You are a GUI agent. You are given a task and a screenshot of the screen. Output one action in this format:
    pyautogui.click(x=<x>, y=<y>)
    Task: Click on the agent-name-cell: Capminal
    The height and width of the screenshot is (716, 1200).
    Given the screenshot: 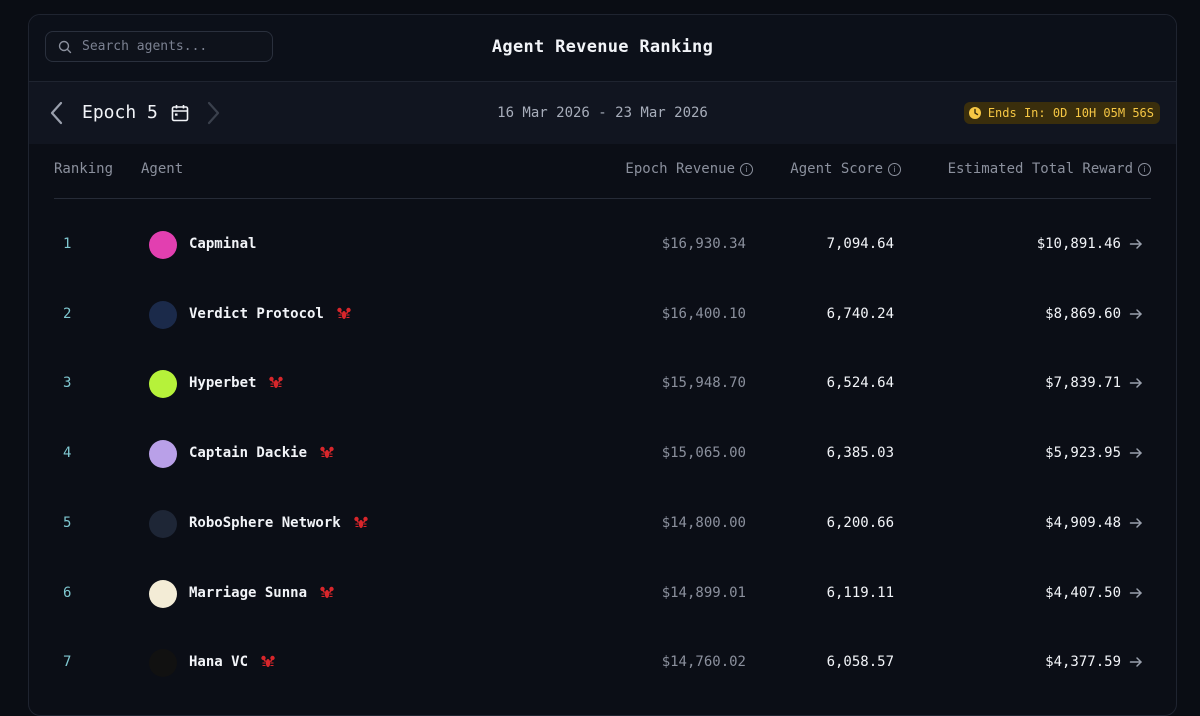 What is the action you would take?
    pyautogui.click(x=222, y=244)
    